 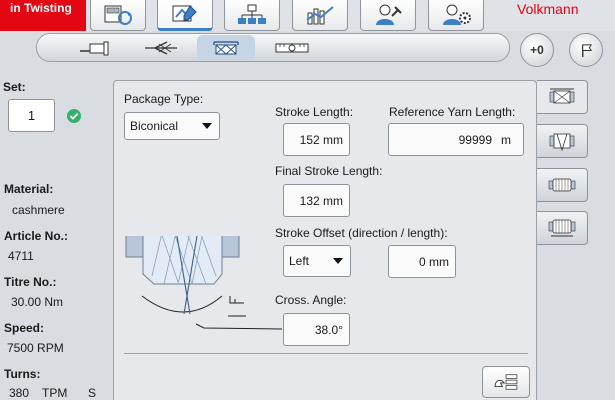 I want to click on material-value: cashmere, so click(x=38, y=210).